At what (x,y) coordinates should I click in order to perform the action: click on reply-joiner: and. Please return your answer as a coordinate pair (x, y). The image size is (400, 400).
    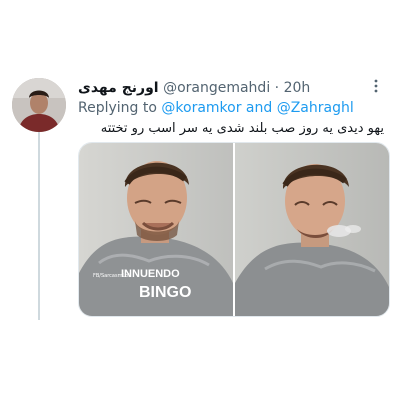
    Looking at the image, I should click on (259, 108).